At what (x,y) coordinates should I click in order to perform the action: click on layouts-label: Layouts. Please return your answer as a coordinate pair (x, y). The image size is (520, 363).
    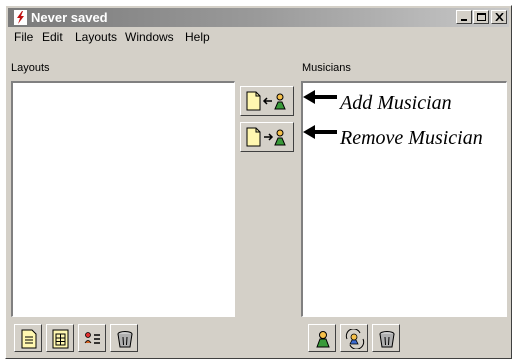
    Looking at the image, I should click on (30, 68).